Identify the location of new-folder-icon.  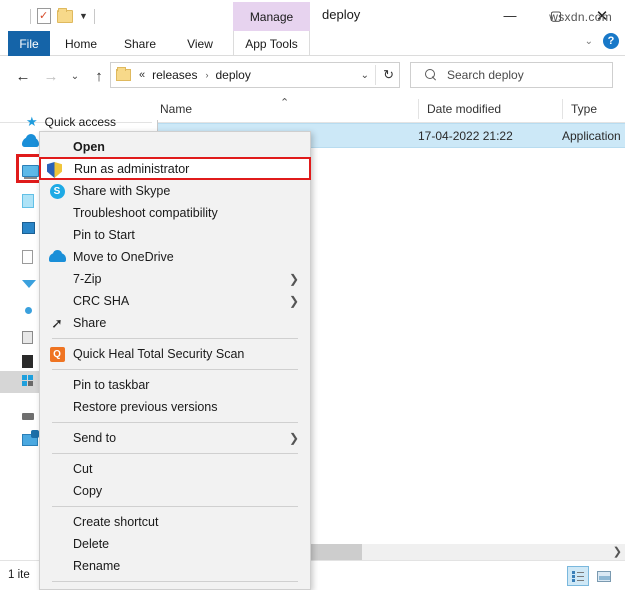
(65, 15).